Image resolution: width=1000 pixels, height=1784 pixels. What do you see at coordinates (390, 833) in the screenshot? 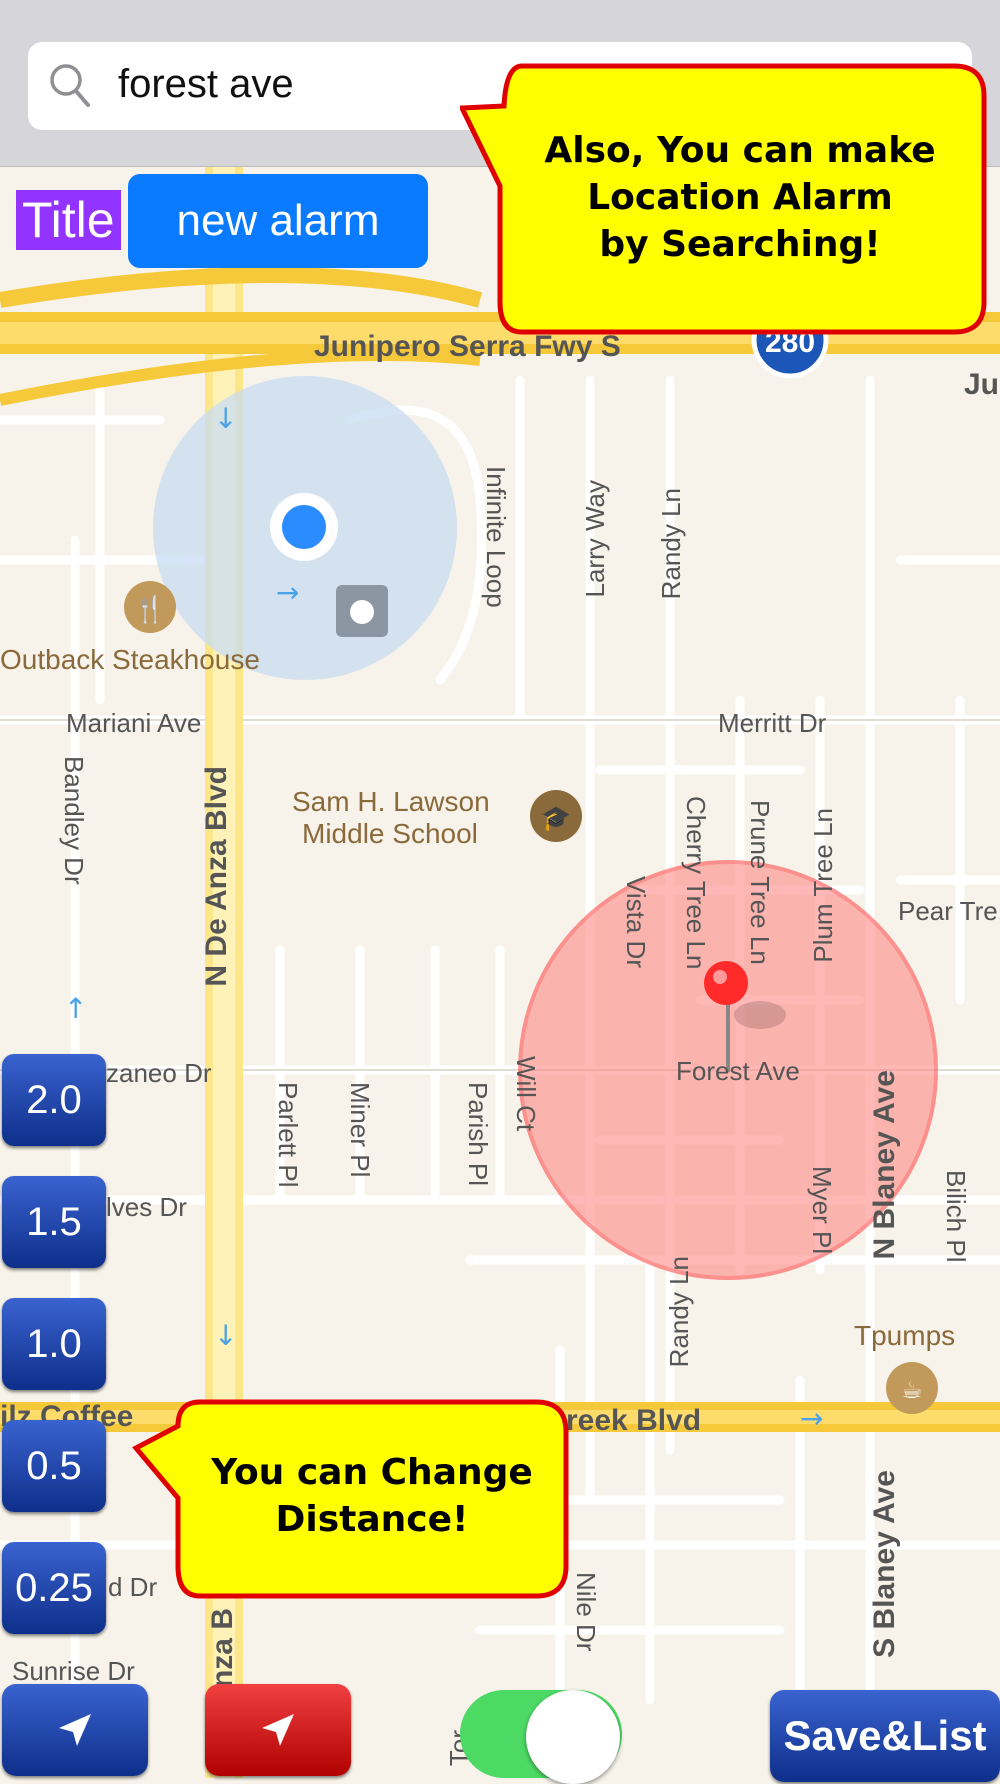
I see `map-label-lawson-2: Middle School` at bounding box center [390, 833].